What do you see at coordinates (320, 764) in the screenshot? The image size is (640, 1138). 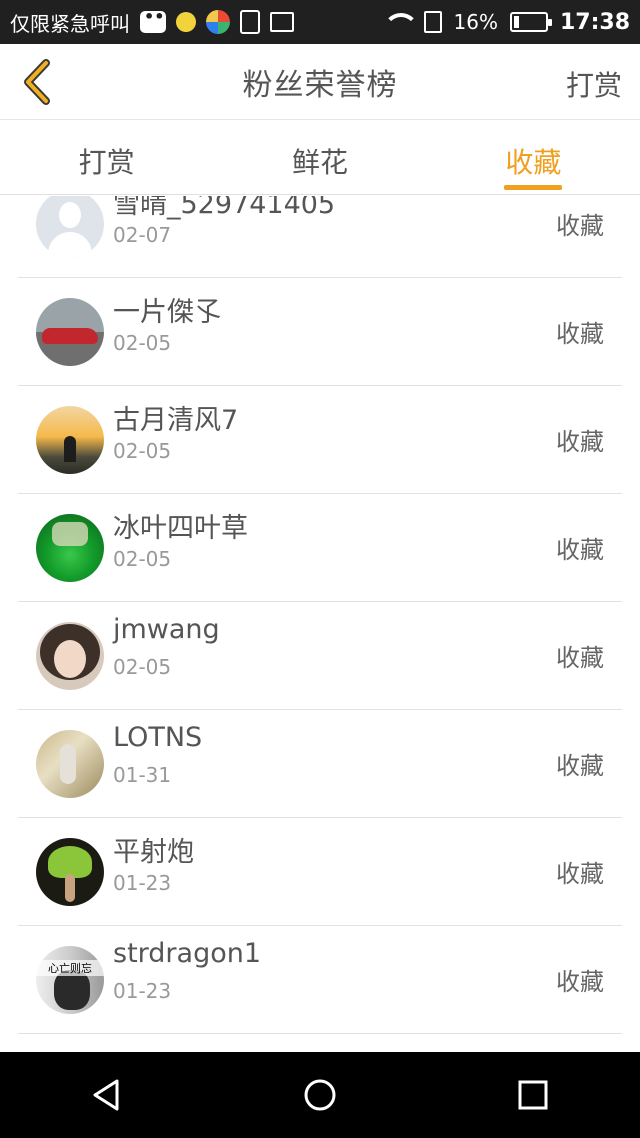 I see `list-item: LOTNS 01-31 收藏` at bounding box center [320, 764].